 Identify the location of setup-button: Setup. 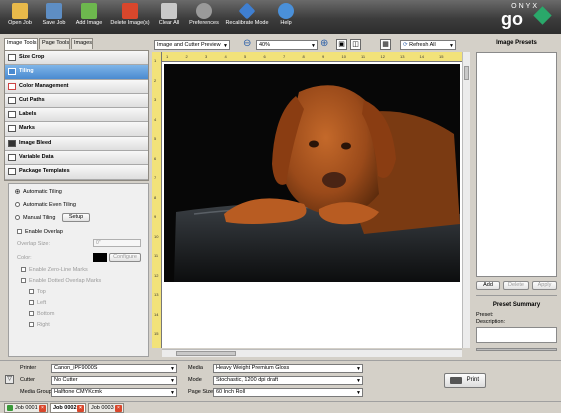
(76, 217).